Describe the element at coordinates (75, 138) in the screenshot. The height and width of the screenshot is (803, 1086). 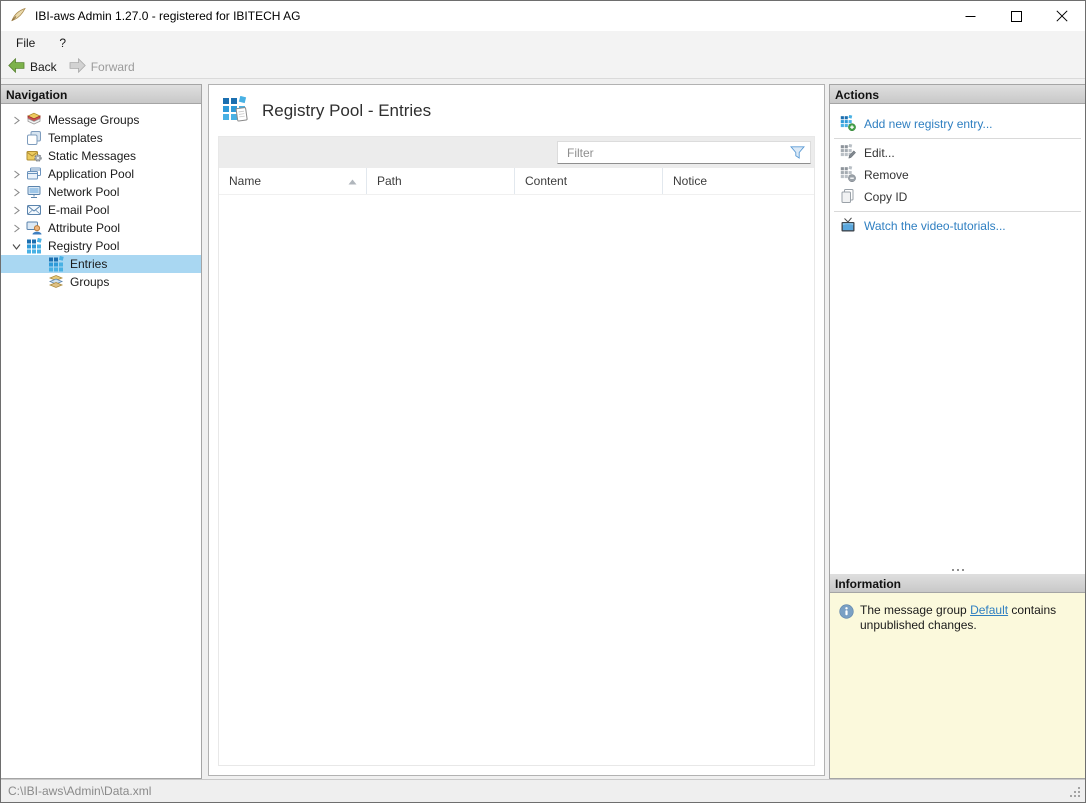
I see `tree-item-label: Templates` at that location.